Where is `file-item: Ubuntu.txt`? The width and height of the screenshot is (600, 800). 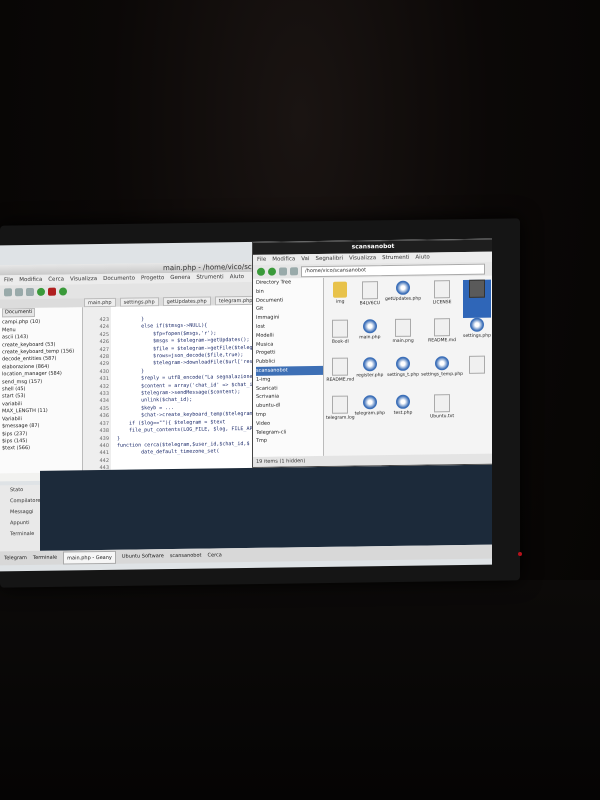 file-item: Ubuntu.txt is located at coordinates (442, 413).